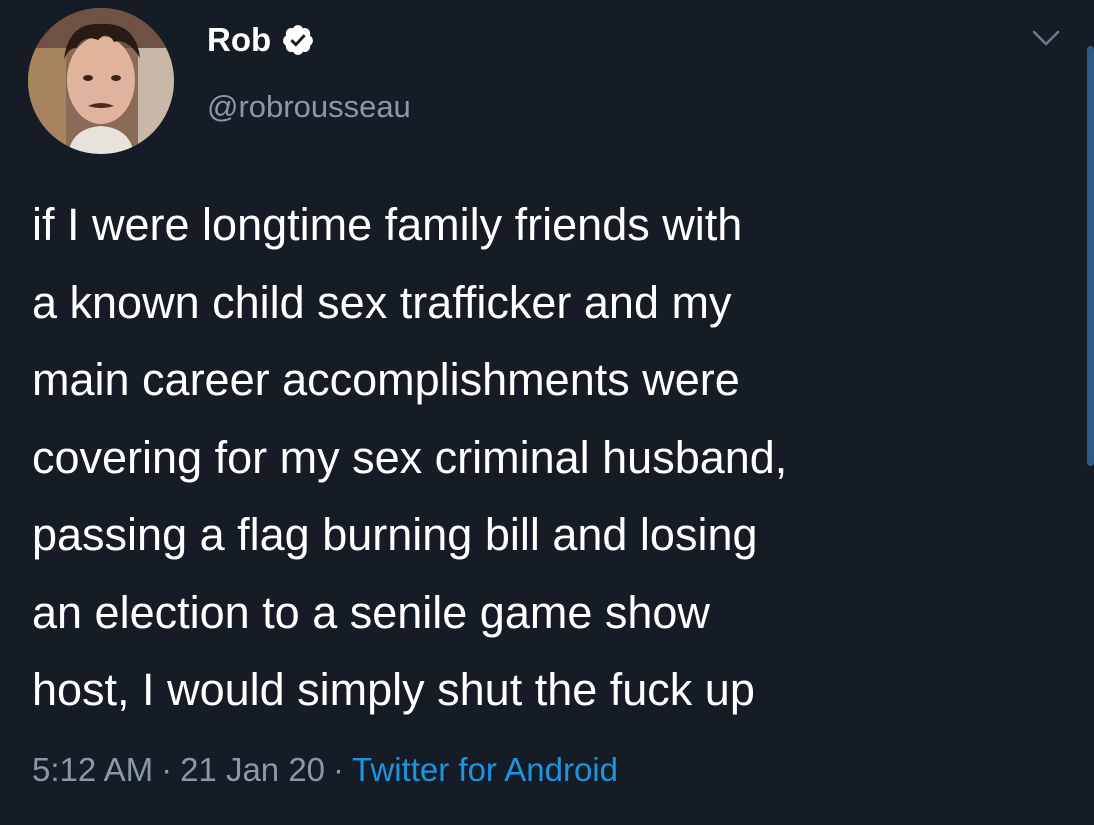  I want to click on tweet-date: 21 Jan 20, so click(252, 769).